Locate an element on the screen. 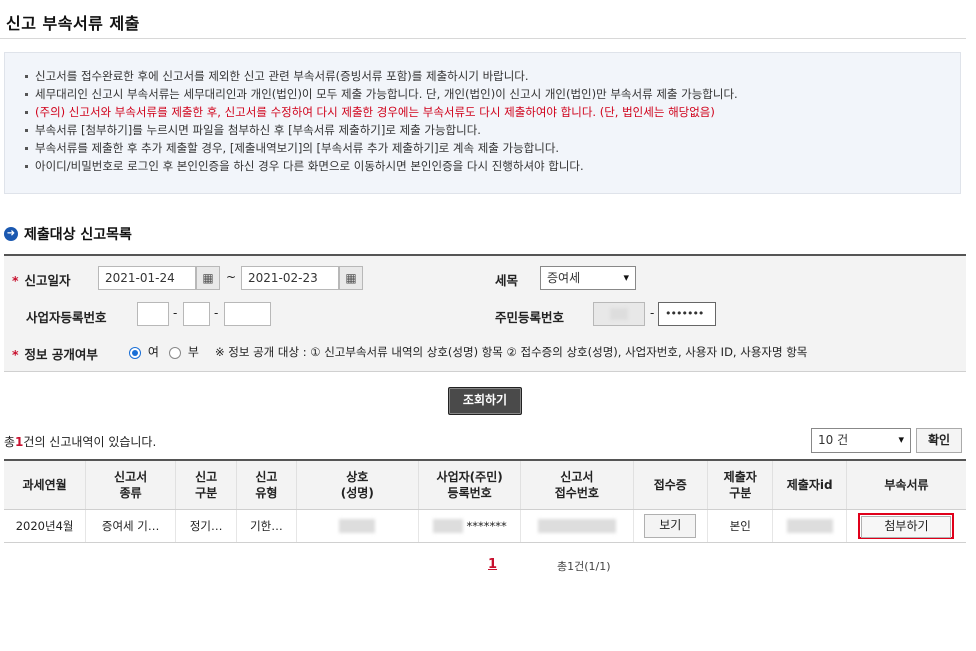 Image resolution: width=976 pixels, height=651 pixels. section-title-text: 제출대상 신고목록 is located at coordinates (78, 235).